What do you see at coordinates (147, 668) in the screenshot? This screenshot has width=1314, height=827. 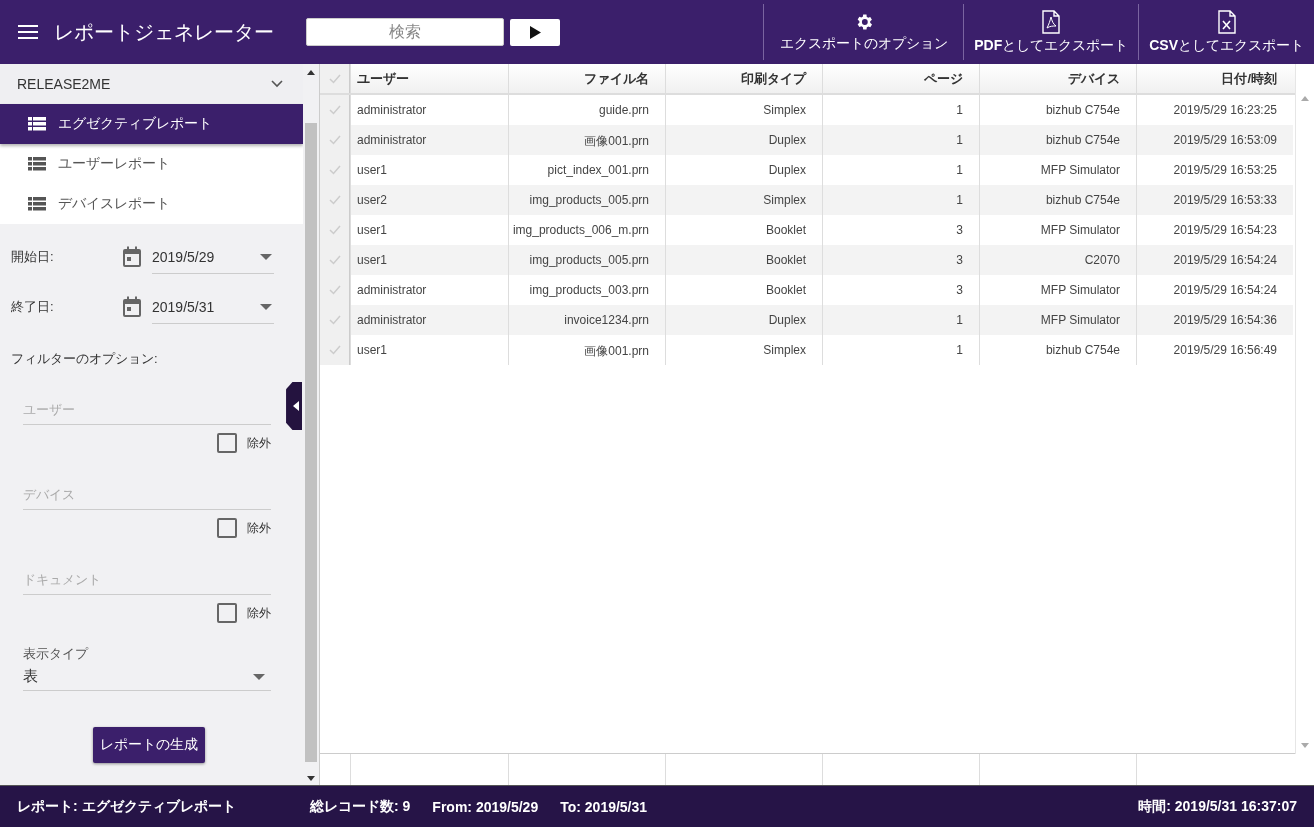 I see `display-type-select: 表示タイプ 表` at bounding box center [147, 668].